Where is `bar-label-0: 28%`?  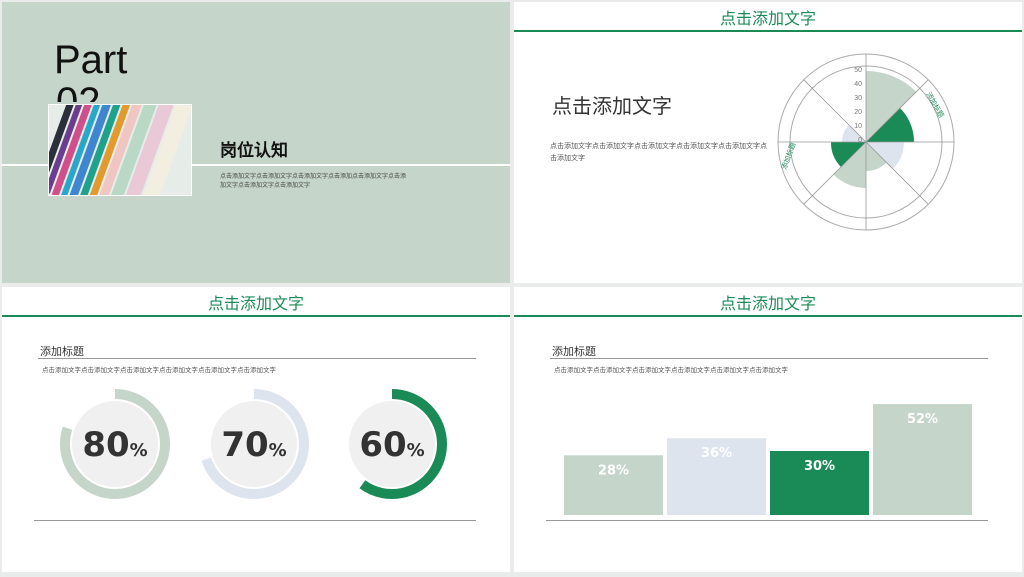 bar-label-0: 28% is located at coordinates (613, 470).